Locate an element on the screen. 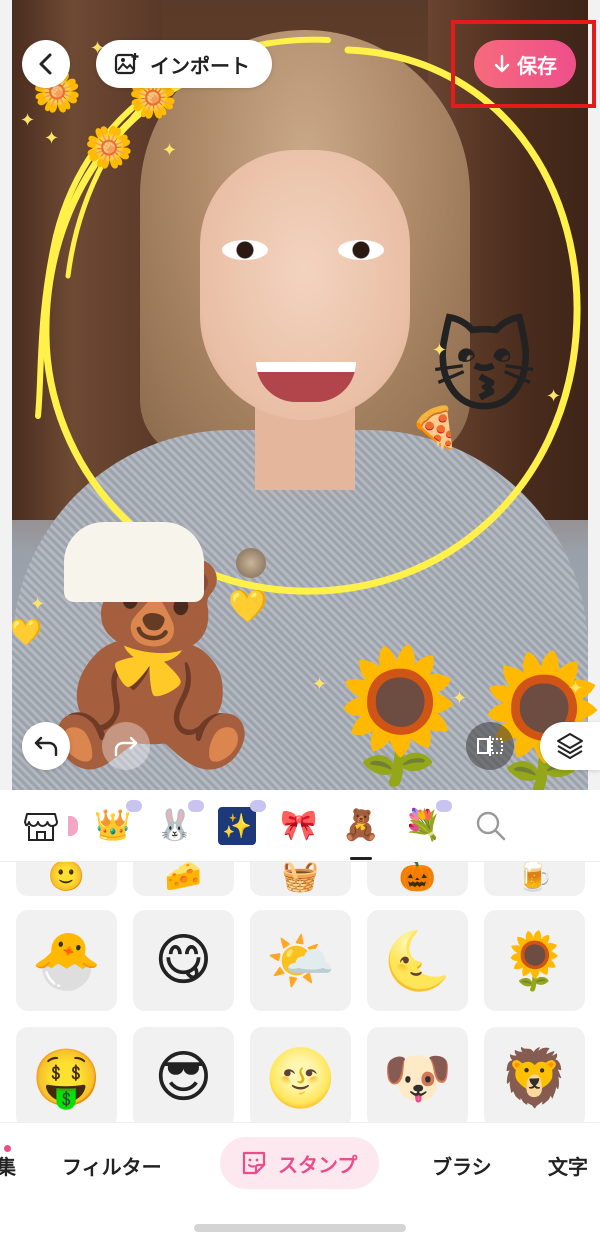 The height and width of the screenshot is (1246, 600). bow-icon: 🎀 is located at coordinates (299, 825).